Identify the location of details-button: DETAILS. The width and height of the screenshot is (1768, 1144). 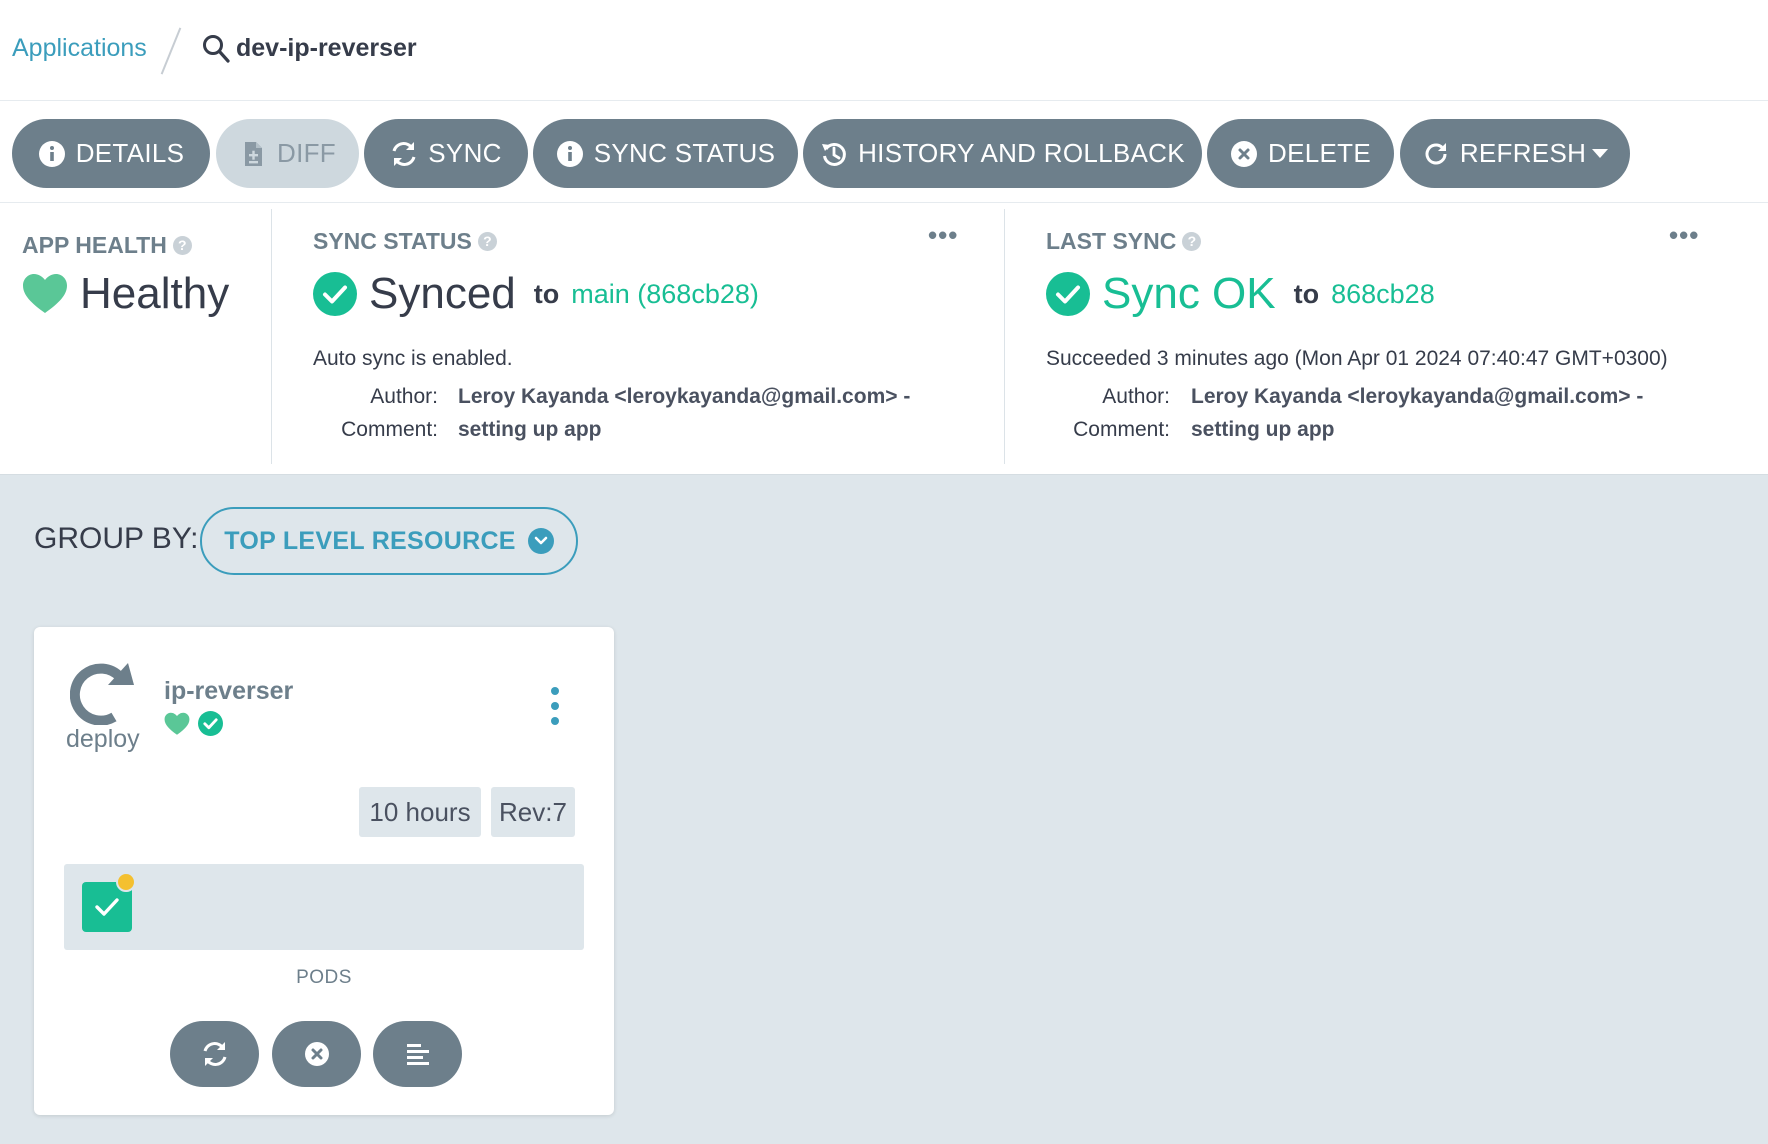
(111, 153).